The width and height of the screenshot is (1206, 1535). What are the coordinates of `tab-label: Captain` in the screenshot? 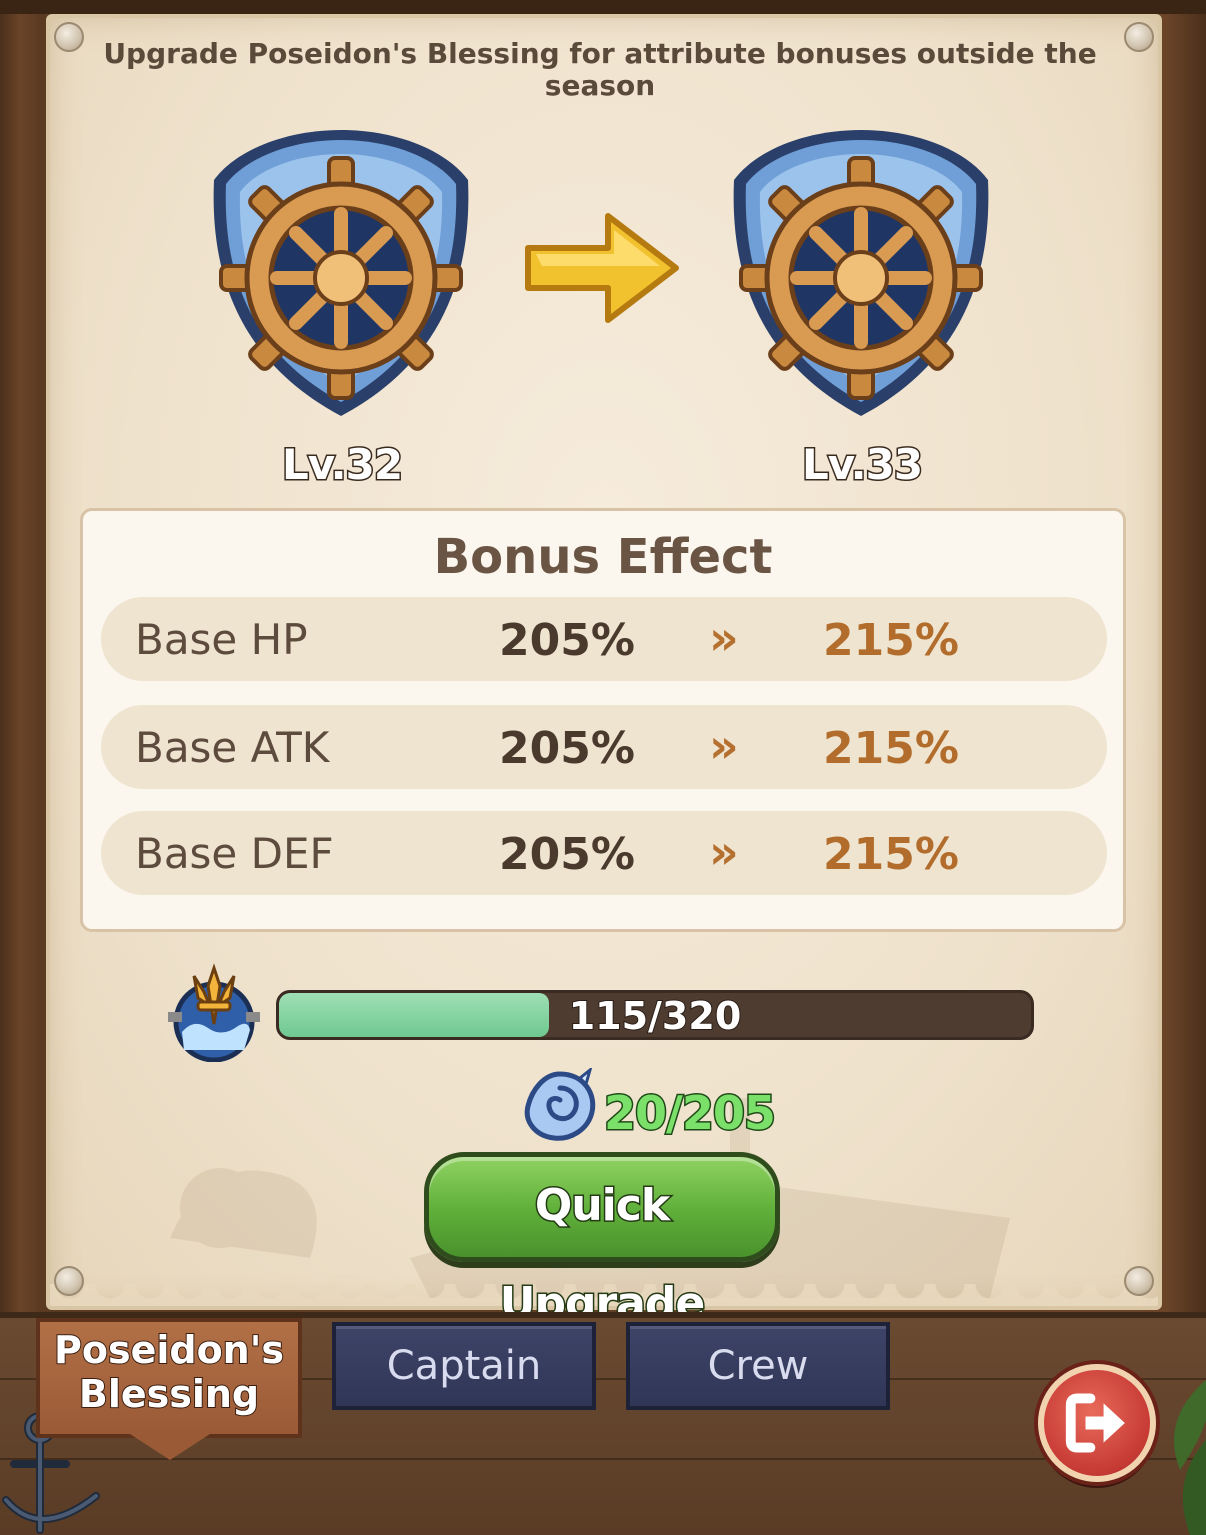 It's located at (464, 1366).